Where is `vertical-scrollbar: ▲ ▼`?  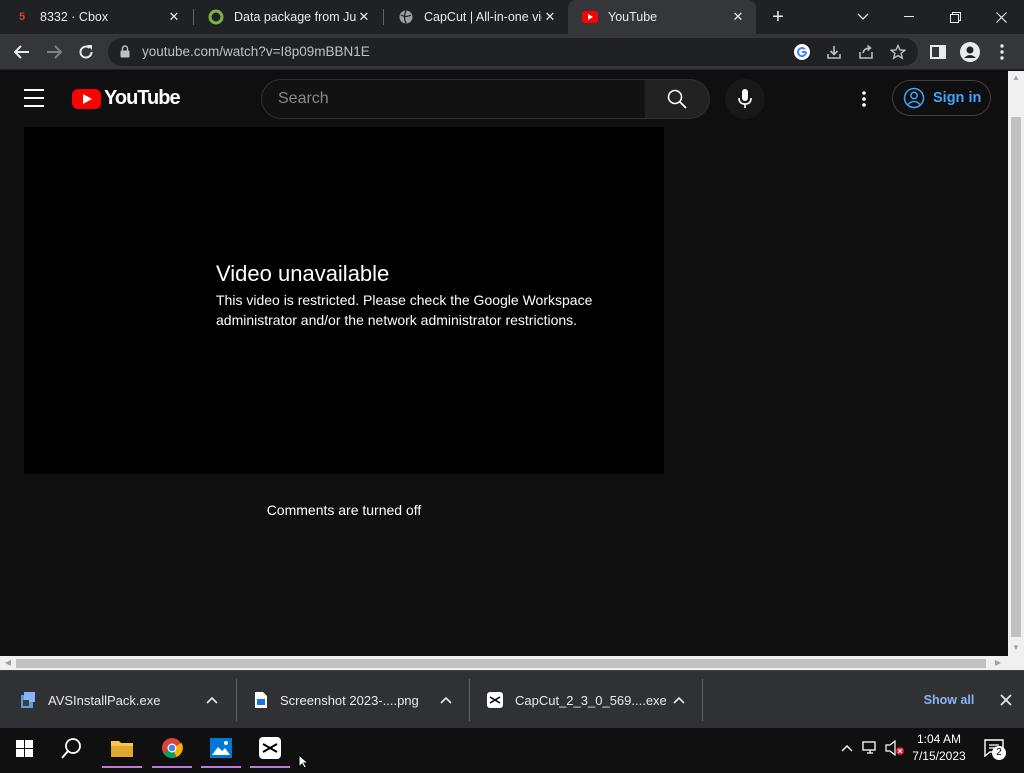 vertical-scrollbar: ▲ ▼ is located at coordinates (1016, 363).